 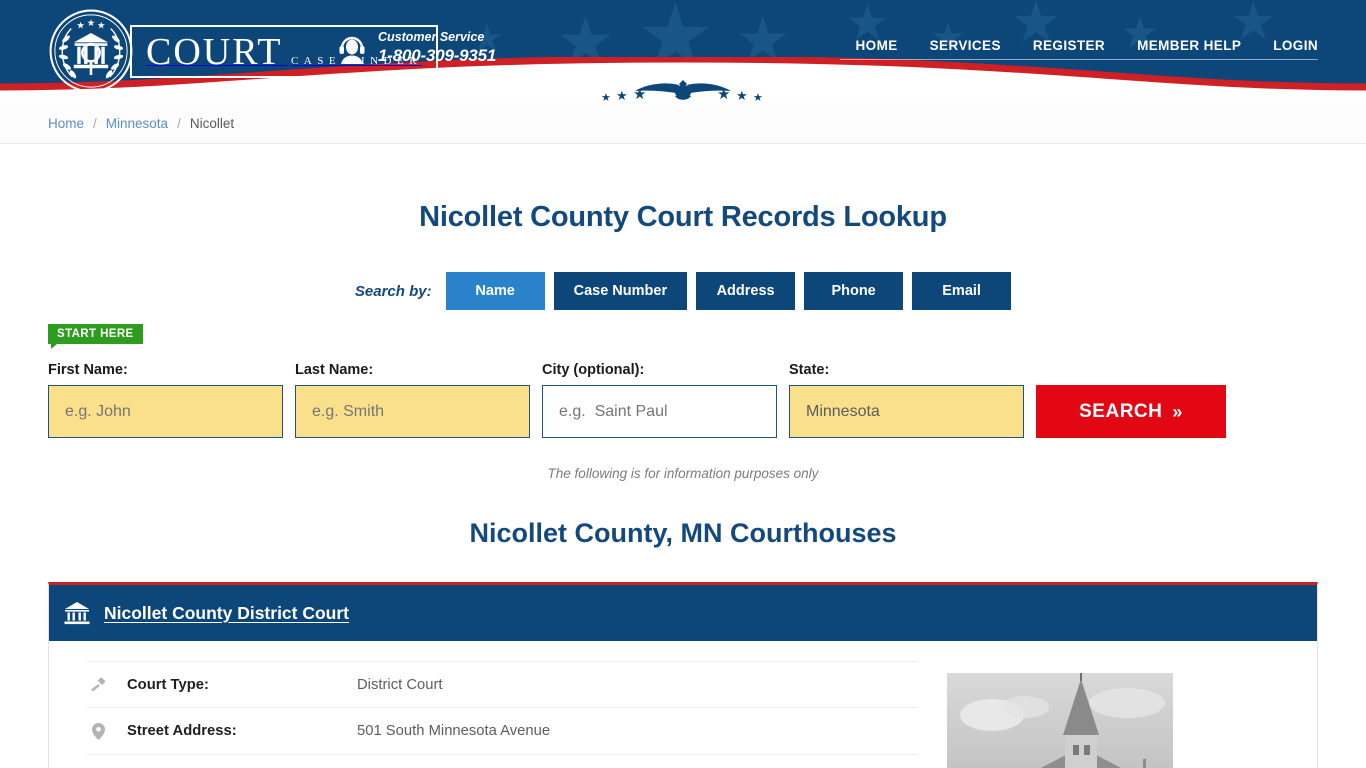 I want to click on section-title: Nicollet County, MN Courthouses, so click(x=683, y=533).